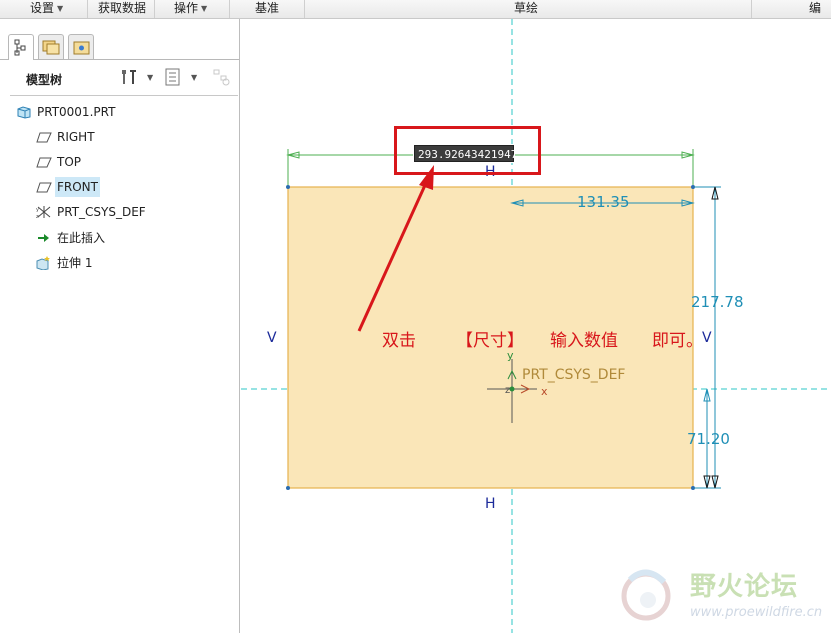 The image size is (831, 633). What do you see at coordinates (707, 338) in the screenshot?
I see `vertical-constraint-right: V` at bounding box center [707, 338].